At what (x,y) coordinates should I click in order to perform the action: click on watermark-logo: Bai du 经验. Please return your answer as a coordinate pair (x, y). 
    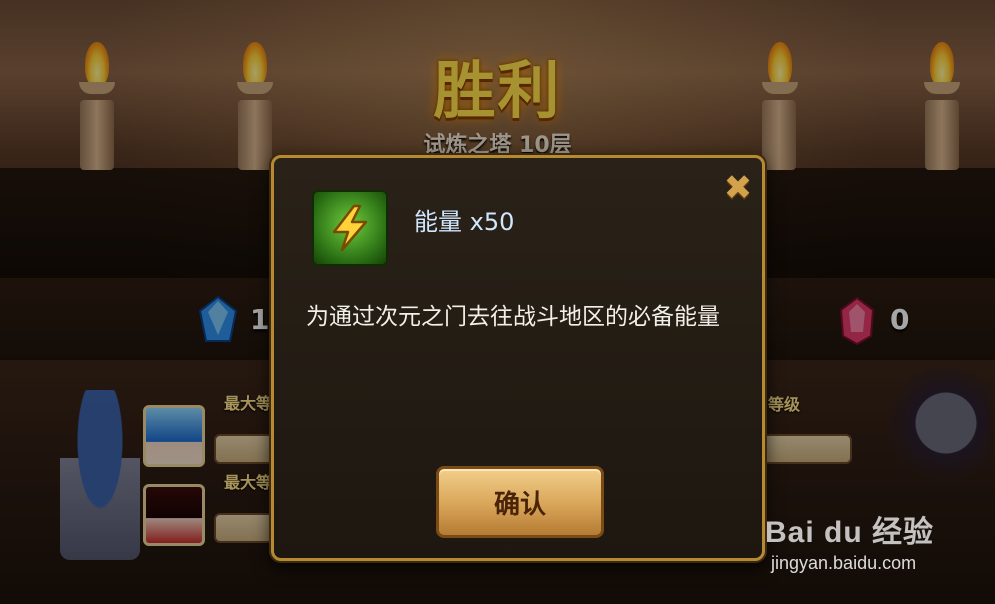
    Looking at the image, I should click on (850, 532).